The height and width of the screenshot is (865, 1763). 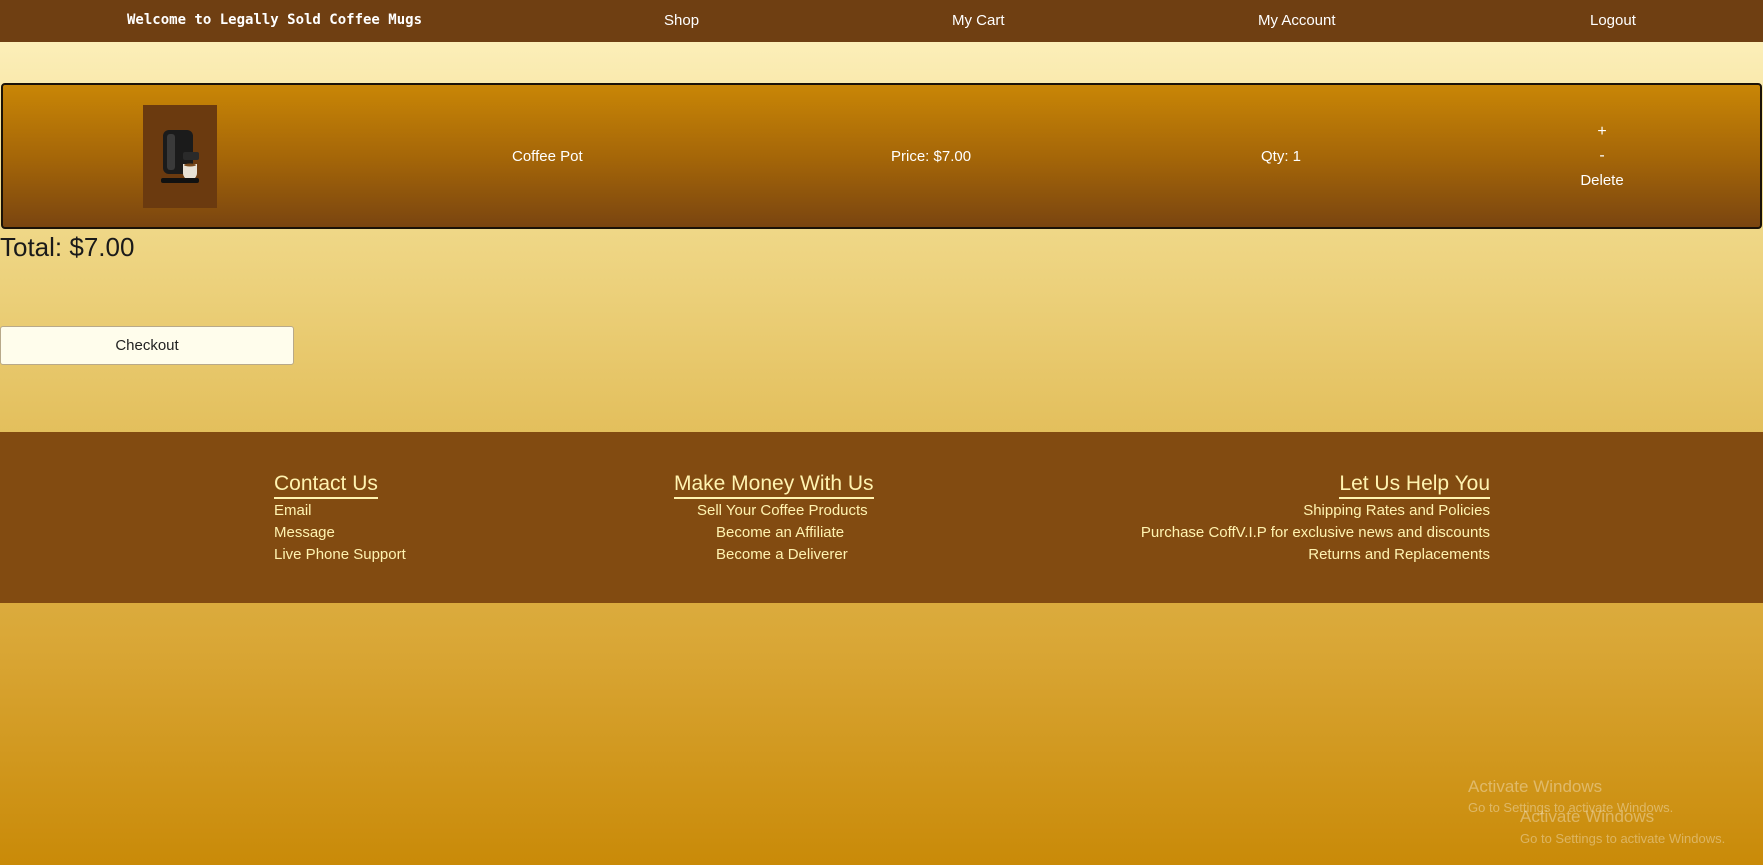 I want to click on footer-link-affiliate: Become an Affiliate, so click(x=780, y=532).